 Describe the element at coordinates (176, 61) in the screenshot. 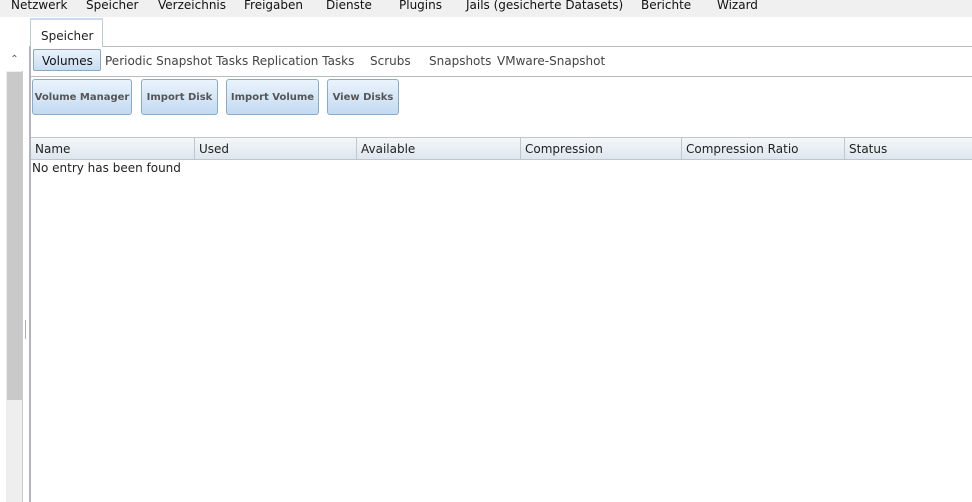

I see `subtab-periodic-snapshot-tasks: Periodic Snapshot Tasks` at that location.